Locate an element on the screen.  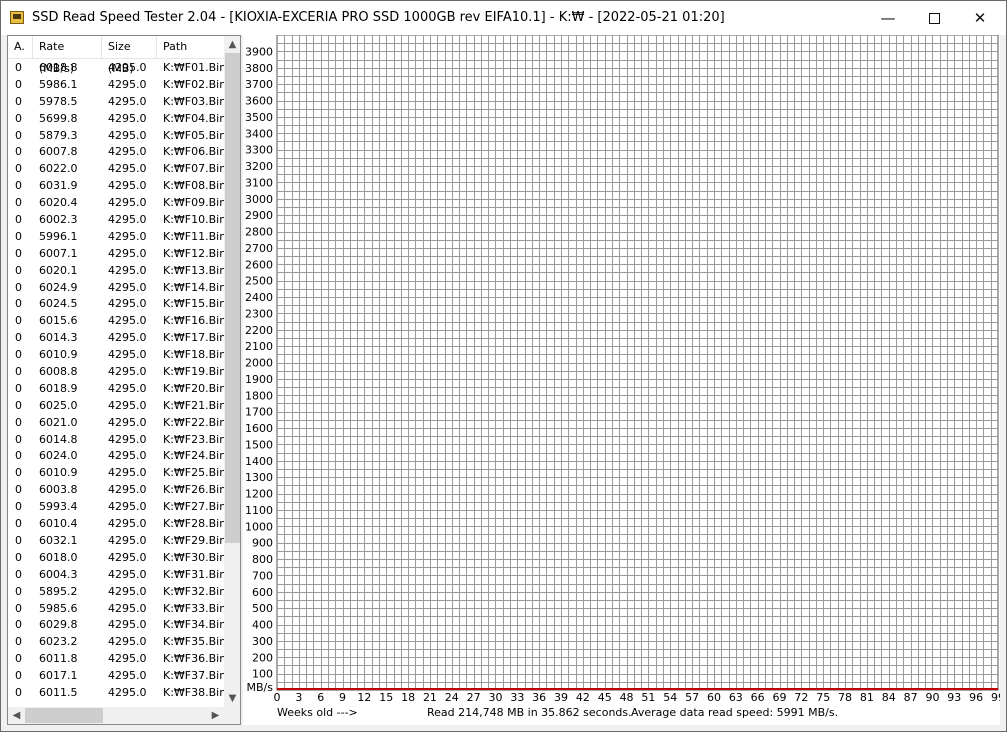
list-item: 0 6008.8 4295.0 K:₩F19.Bin is located at coordinates (117, 371).